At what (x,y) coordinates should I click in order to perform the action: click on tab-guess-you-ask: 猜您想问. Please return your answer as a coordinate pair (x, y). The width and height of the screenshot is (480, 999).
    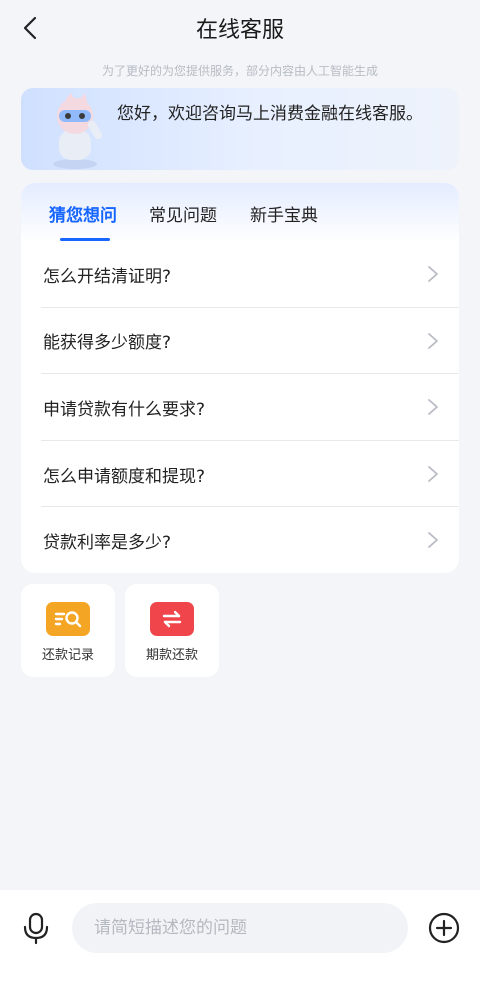
    Looking at the image, I should click on (83, 213).